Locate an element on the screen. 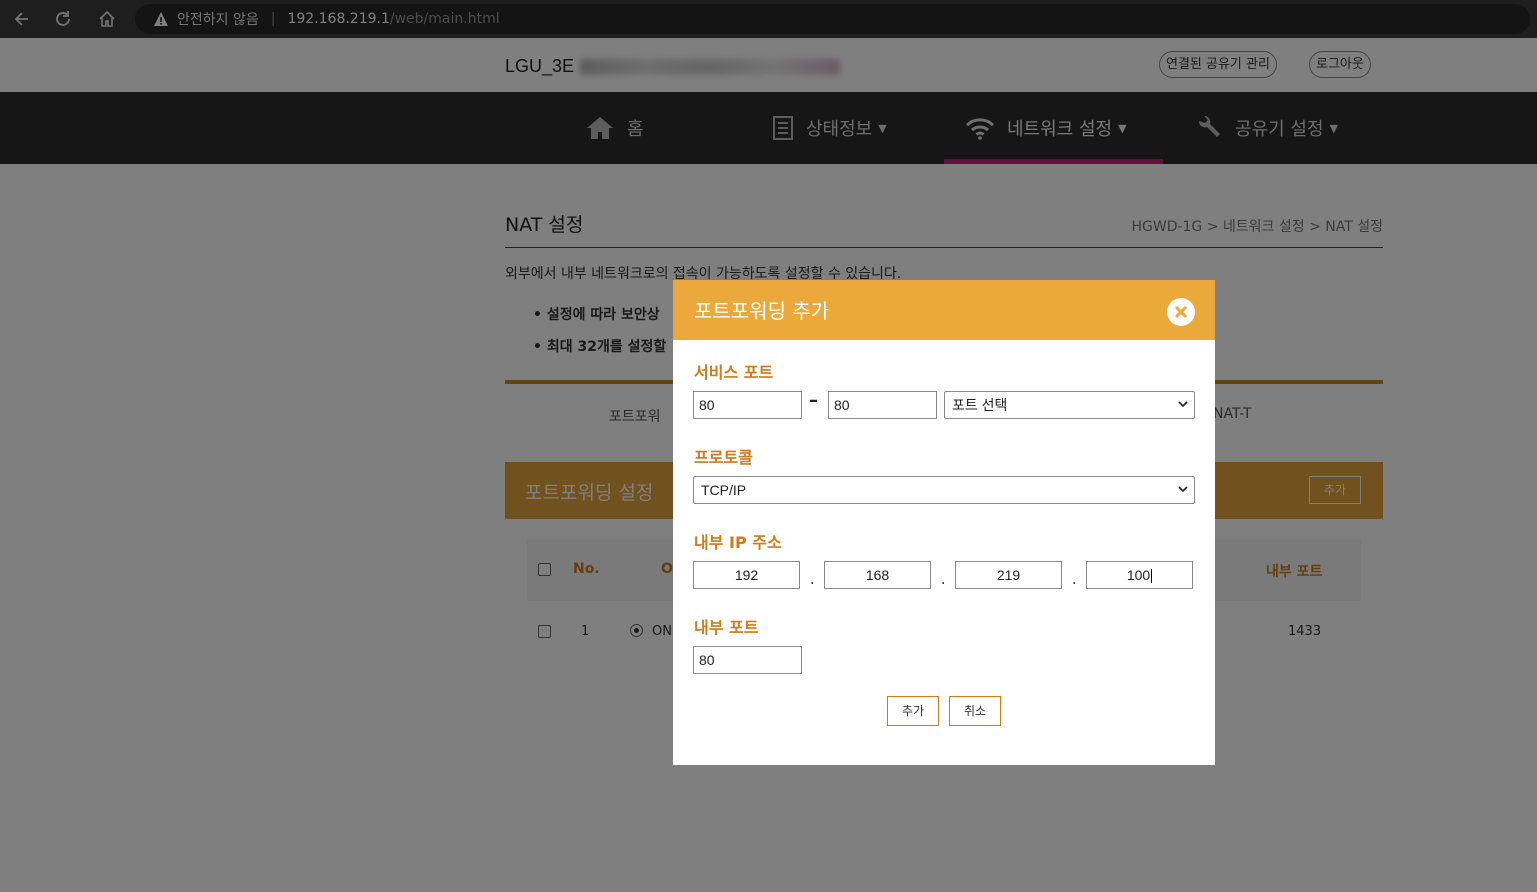 The image size is (1537, 892). port-select-dropdown: 포트 선택 is located at coordinates (1069, 405).